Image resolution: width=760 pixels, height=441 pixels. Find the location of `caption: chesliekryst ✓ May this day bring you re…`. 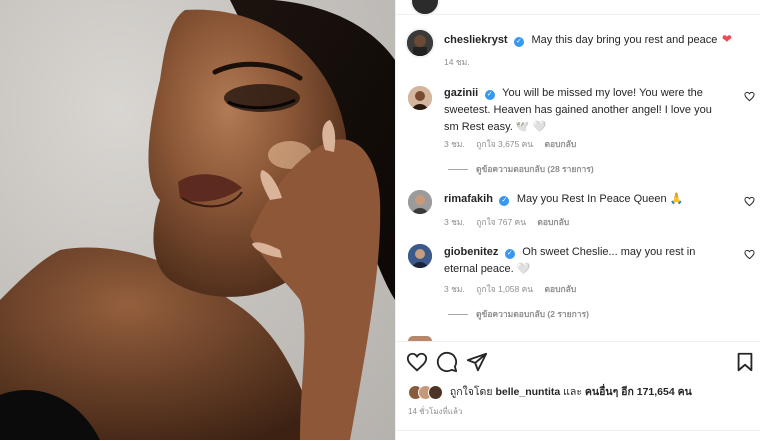

caption: chesliekryst ✓ May this day bring you re… is located at coordinates (594, 39).